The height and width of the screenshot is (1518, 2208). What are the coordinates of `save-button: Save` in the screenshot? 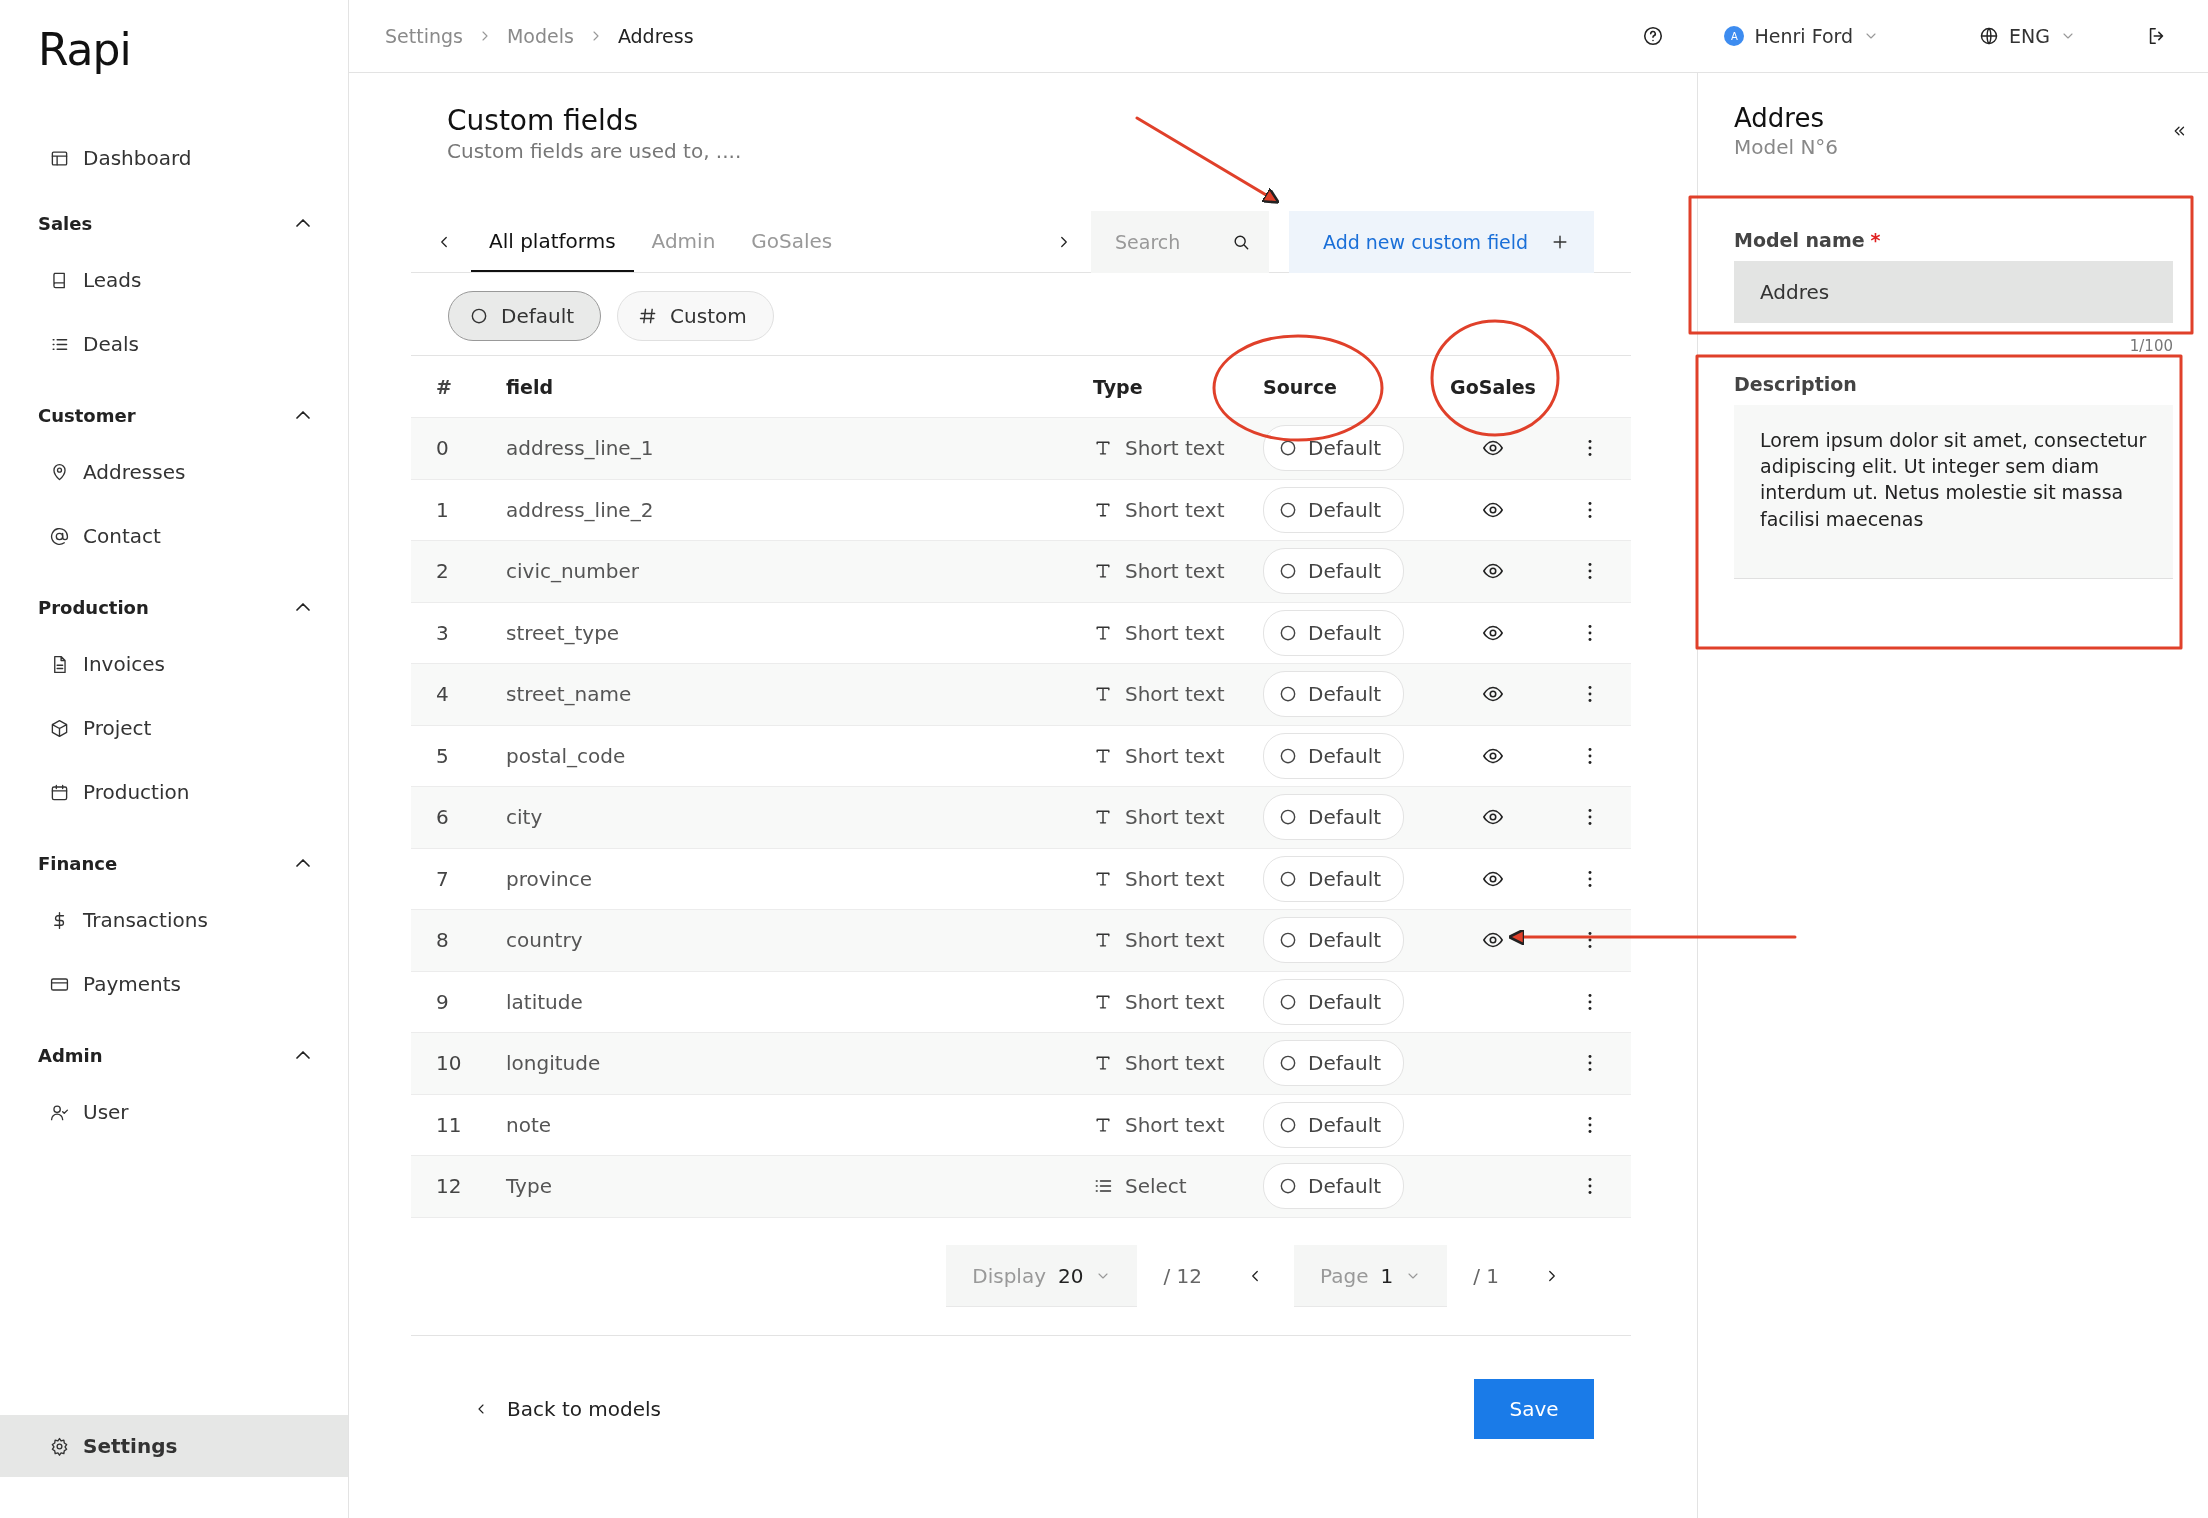 It's located at (1534, 1408).